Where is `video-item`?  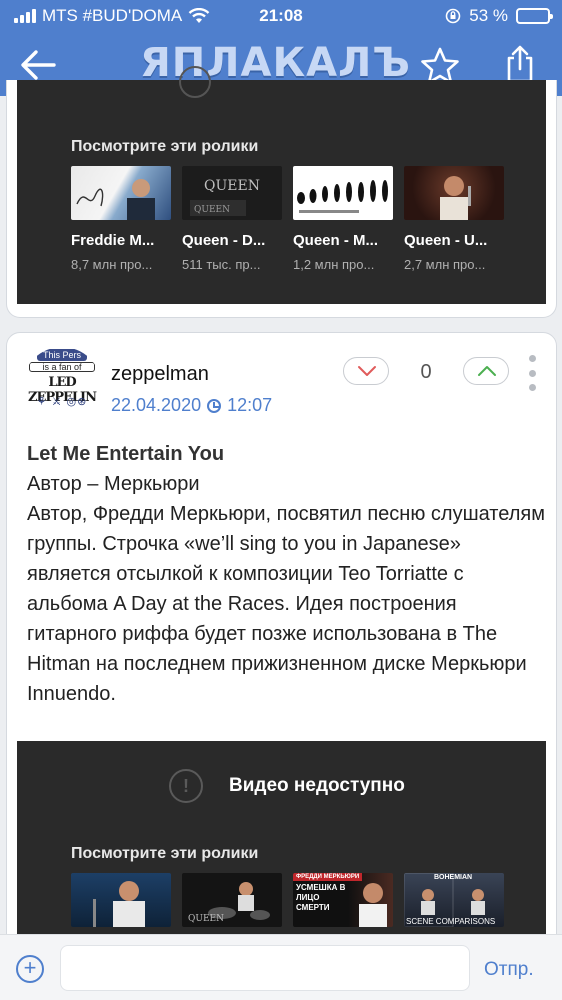
video-item is located at coordinates (121, 900).